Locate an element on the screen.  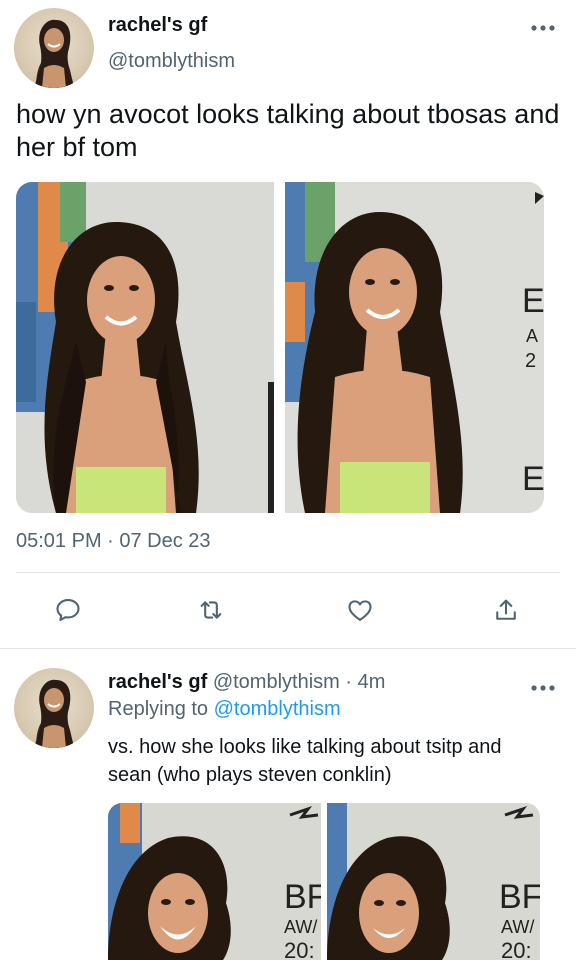
author-avatar is located at coordinates (54, 48).